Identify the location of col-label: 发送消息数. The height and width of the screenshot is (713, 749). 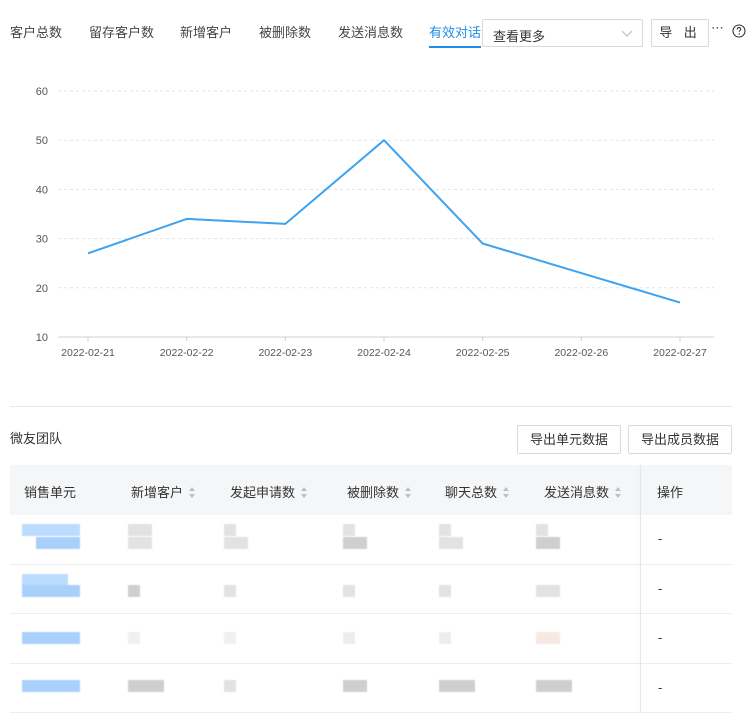
(577, 492).